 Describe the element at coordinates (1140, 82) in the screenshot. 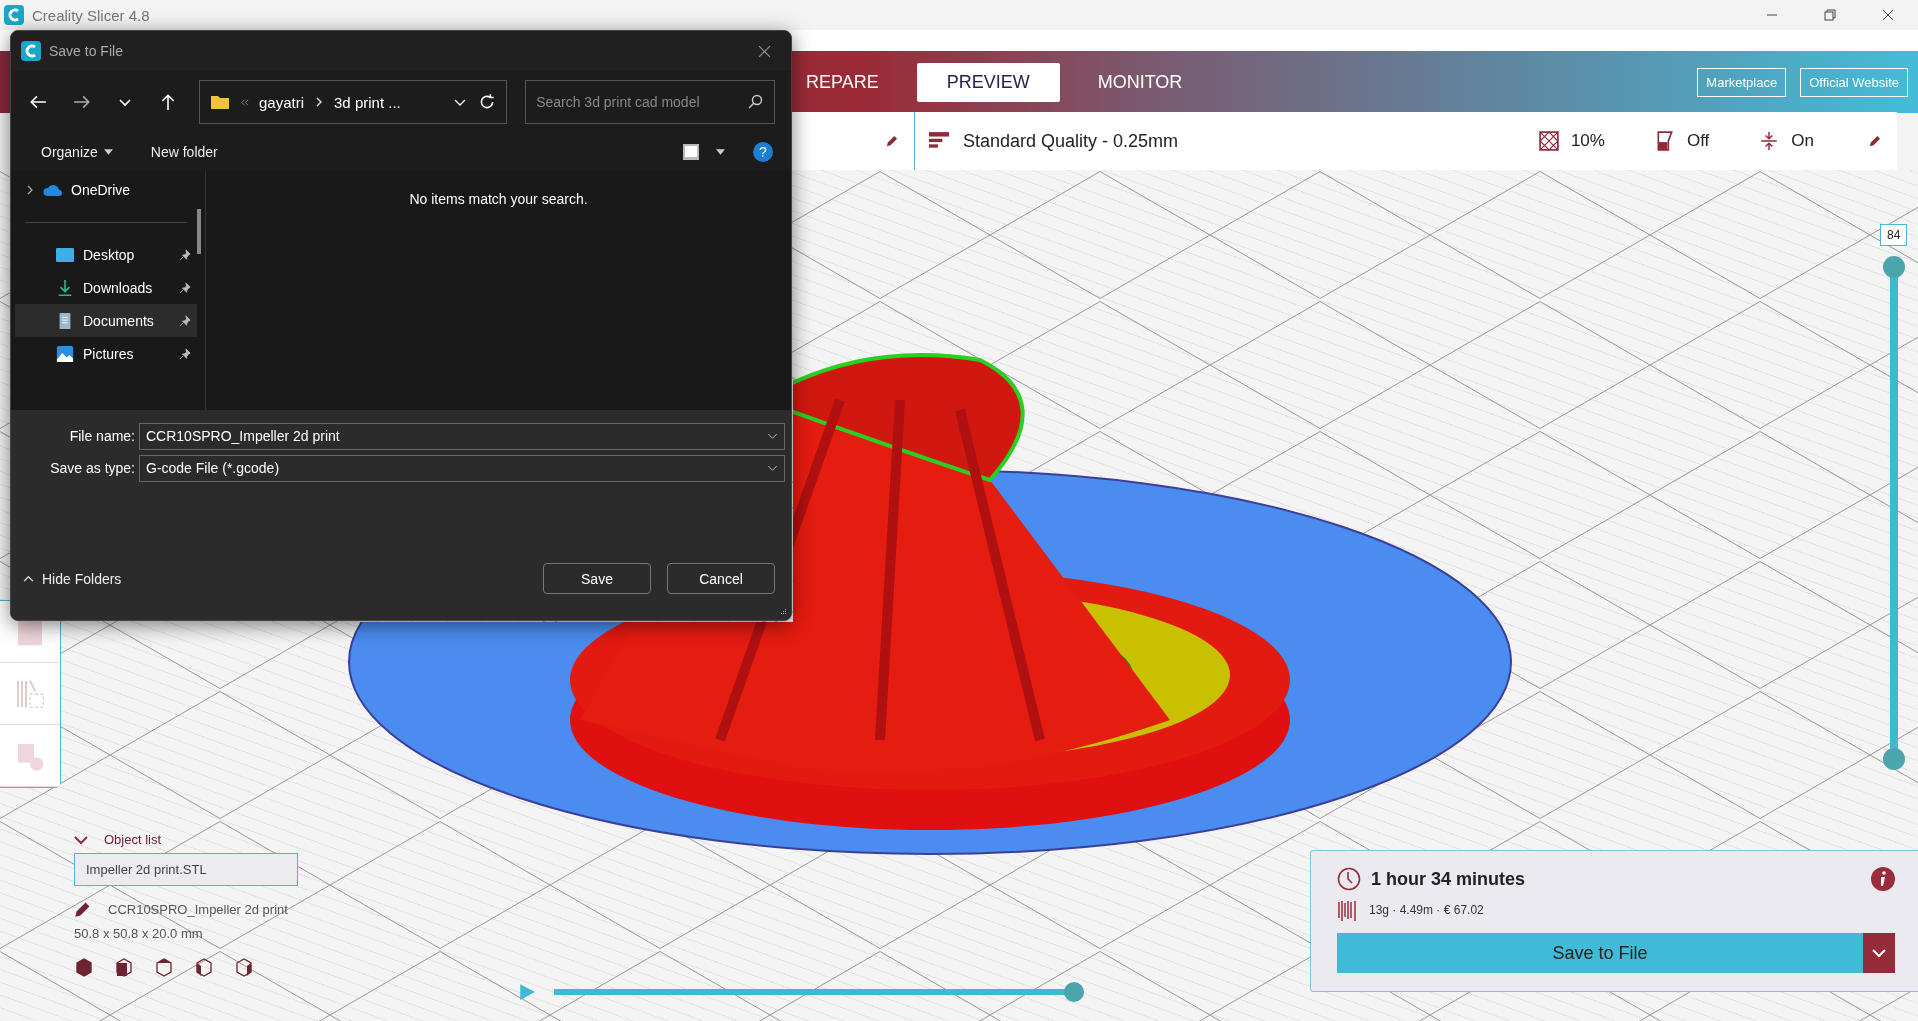

I see `stage-tab: MONITOR` at that location.